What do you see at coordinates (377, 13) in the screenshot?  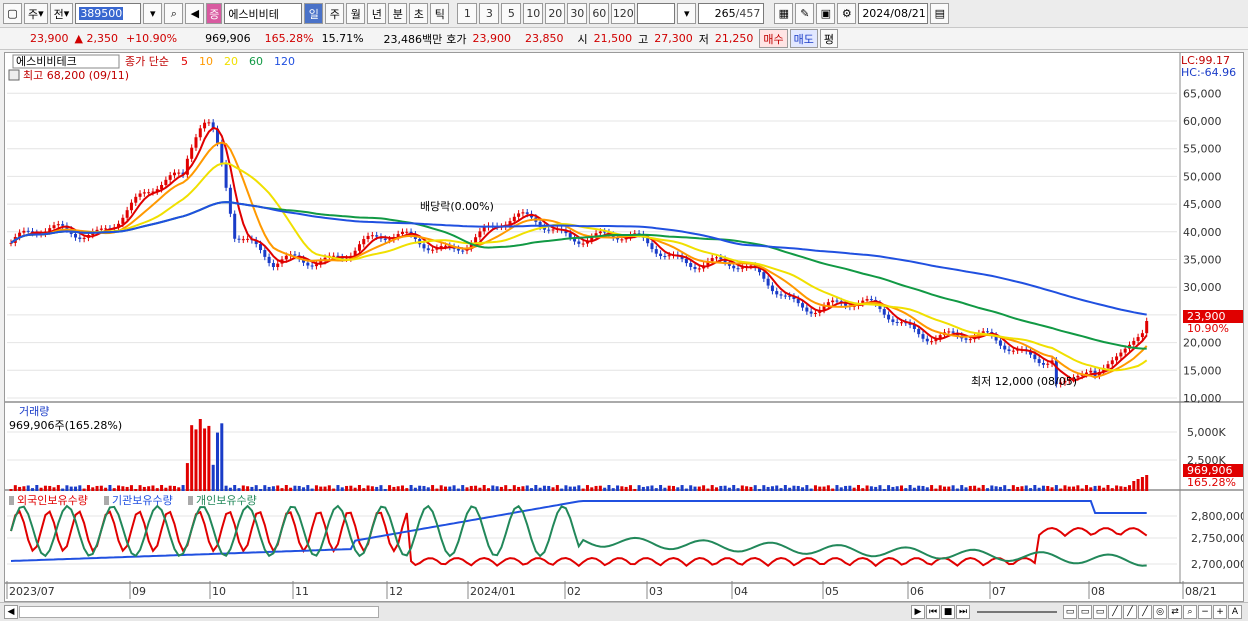 I see `period-year: 년` at bounding box center [377, 13].